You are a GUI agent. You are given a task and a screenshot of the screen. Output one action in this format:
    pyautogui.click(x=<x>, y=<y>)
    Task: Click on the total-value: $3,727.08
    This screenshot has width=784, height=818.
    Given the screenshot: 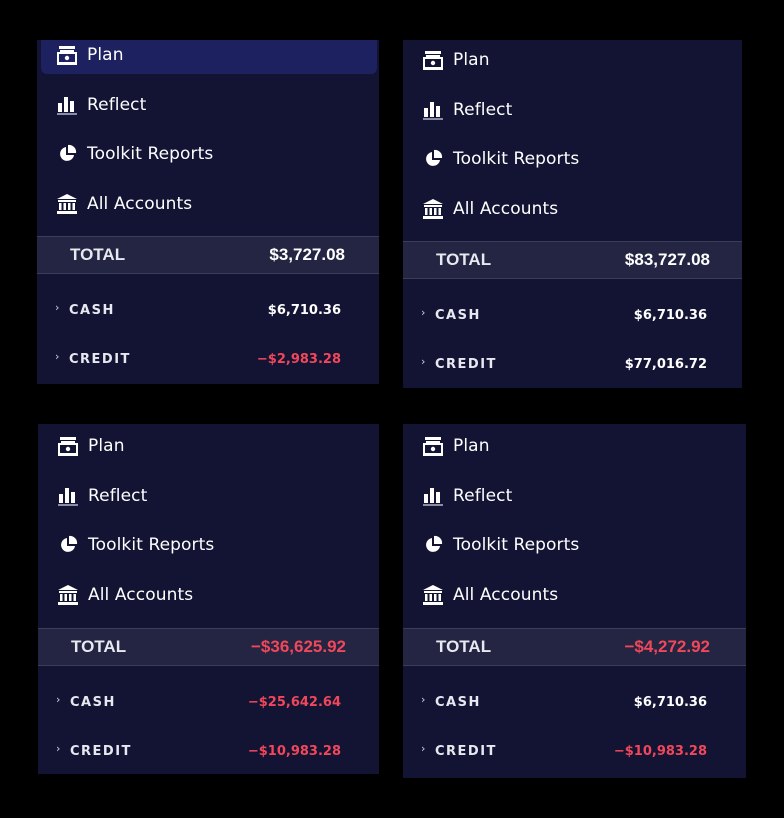 What is the action you would take?
    pyautogui.click(x=307, y=254)
    